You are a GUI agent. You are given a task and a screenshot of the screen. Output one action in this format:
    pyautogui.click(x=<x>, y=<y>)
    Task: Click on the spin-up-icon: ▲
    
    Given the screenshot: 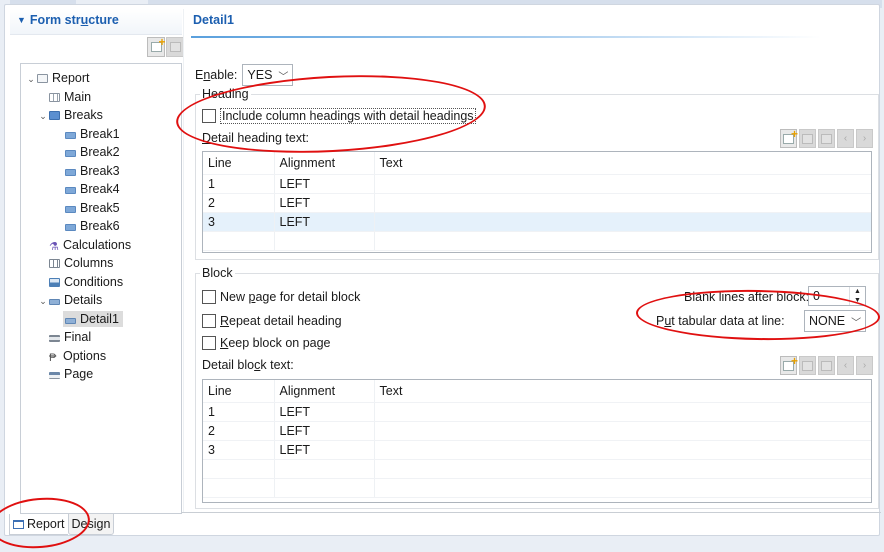 What is the action you would take?
    pyautogui.click(x=857, y=291)
    